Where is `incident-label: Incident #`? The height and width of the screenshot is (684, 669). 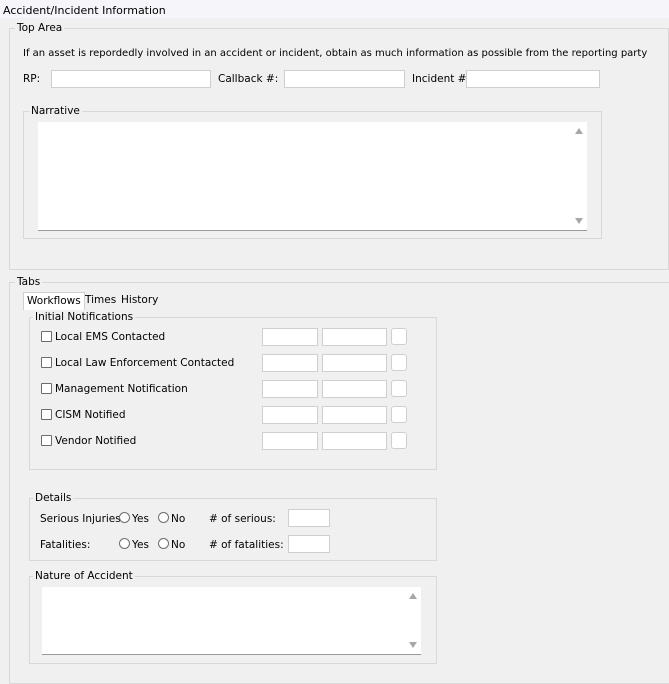 incident-label: Incident # is located at coordinates (439, 79).